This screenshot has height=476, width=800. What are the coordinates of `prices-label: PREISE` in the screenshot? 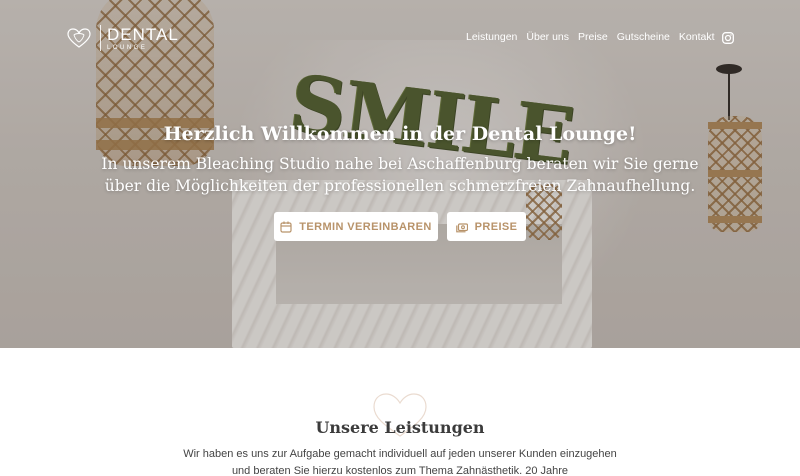 It's located at (496, 226).